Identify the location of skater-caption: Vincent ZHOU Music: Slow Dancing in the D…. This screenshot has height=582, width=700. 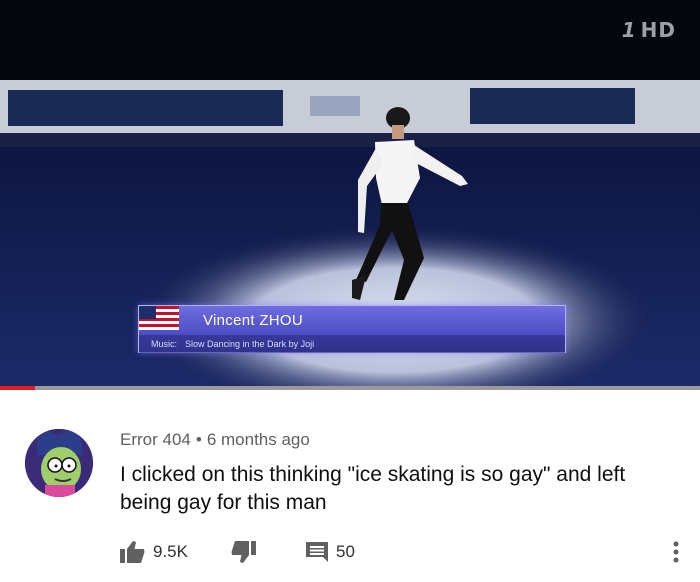
(352, 329).